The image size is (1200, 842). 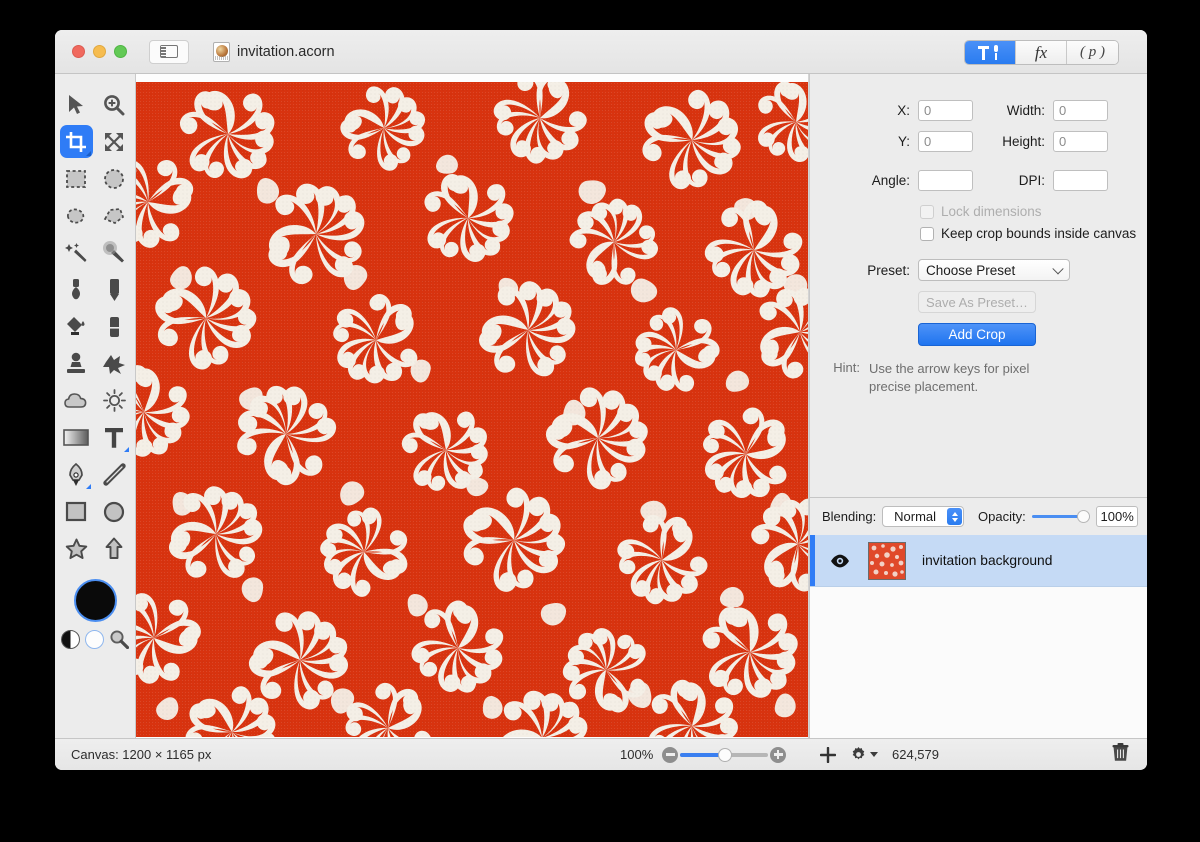 I want to click on dodge-tool, so click(x=114, y=400).